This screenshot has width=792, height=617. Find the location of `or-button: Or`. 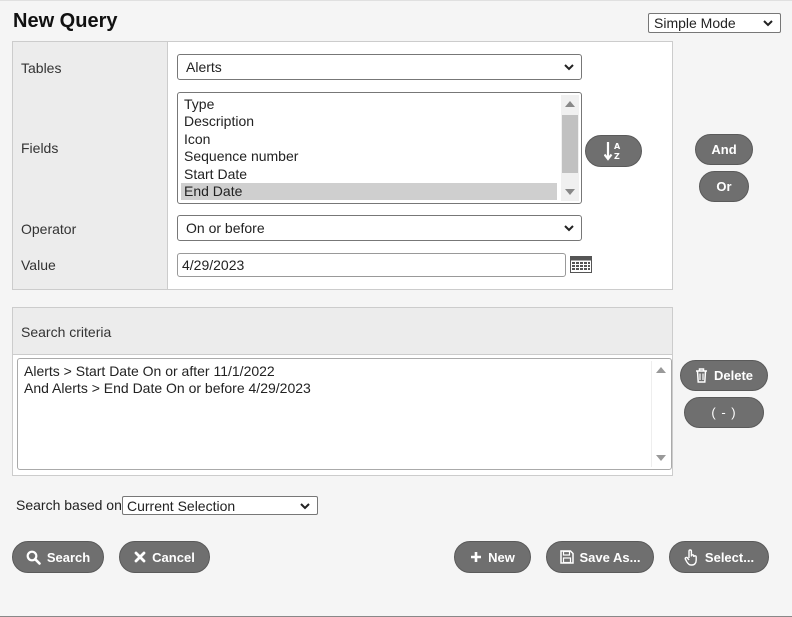

or-button: Or is located at coordinates (724, 186).